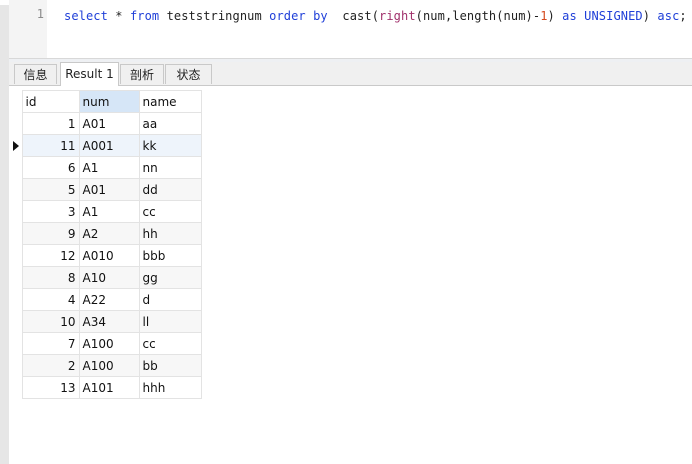 The height and width of the screenshot is (464, 692). I want to click on cell-name: d, so click(170, 299).